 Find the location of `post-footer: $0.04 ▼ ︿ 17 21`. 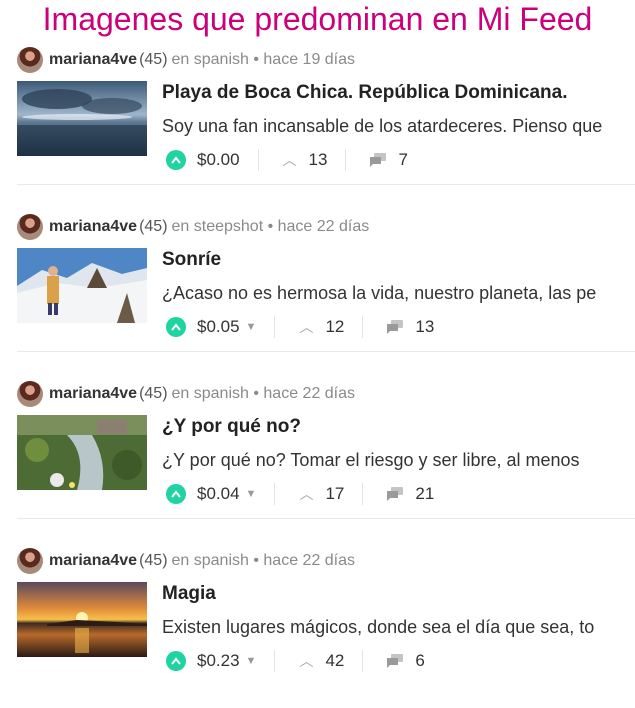

post-footer: $0.04 ▼ ︿ 17 21 is located at coordinates (300, 494).